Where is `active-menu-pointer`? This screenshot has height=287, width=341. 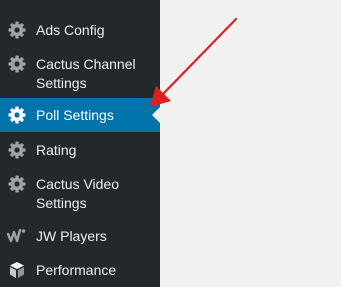 active-menu-pointer is located at coordinates (156, 115).